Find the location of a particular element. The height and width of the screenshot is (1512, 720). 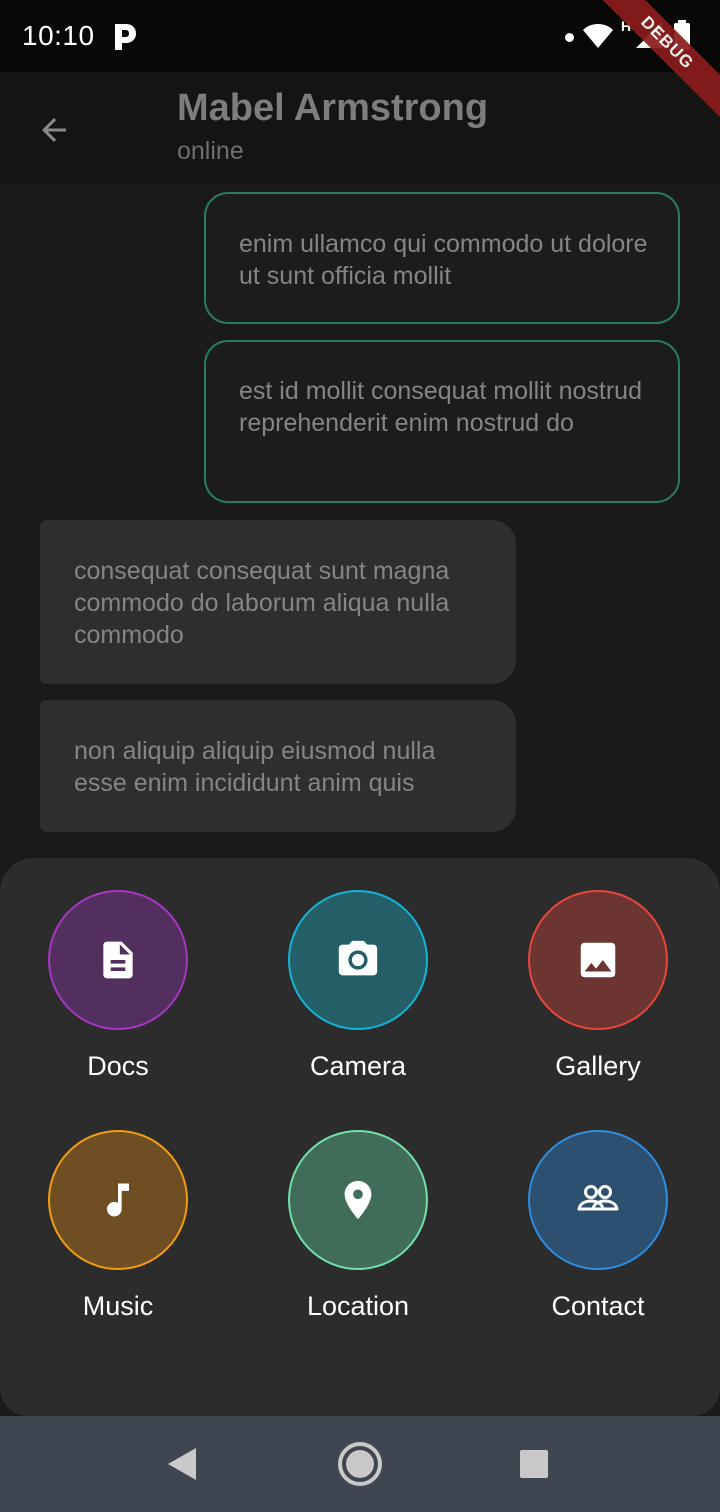

nav-back-icon is located at coordinates (182, 1464).